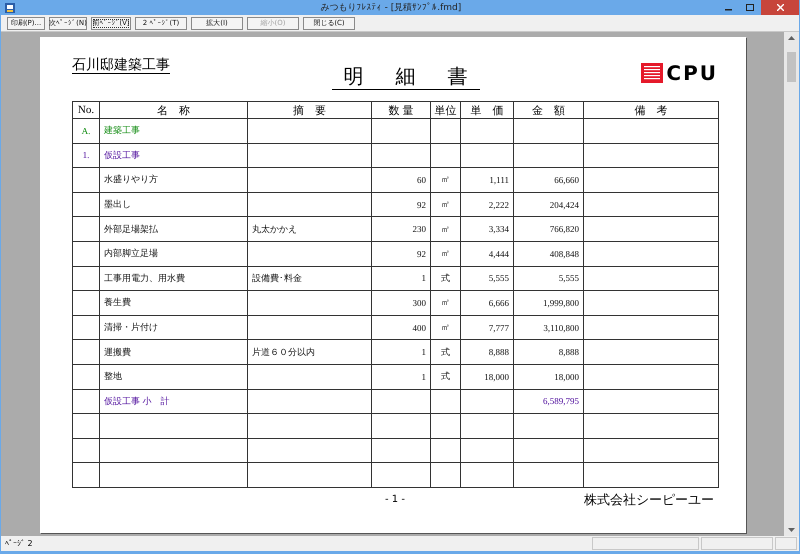 Image resolution: width=800 pixels, height=554 pixels. I want to click on column-header: 数 量, so click(401, 110).